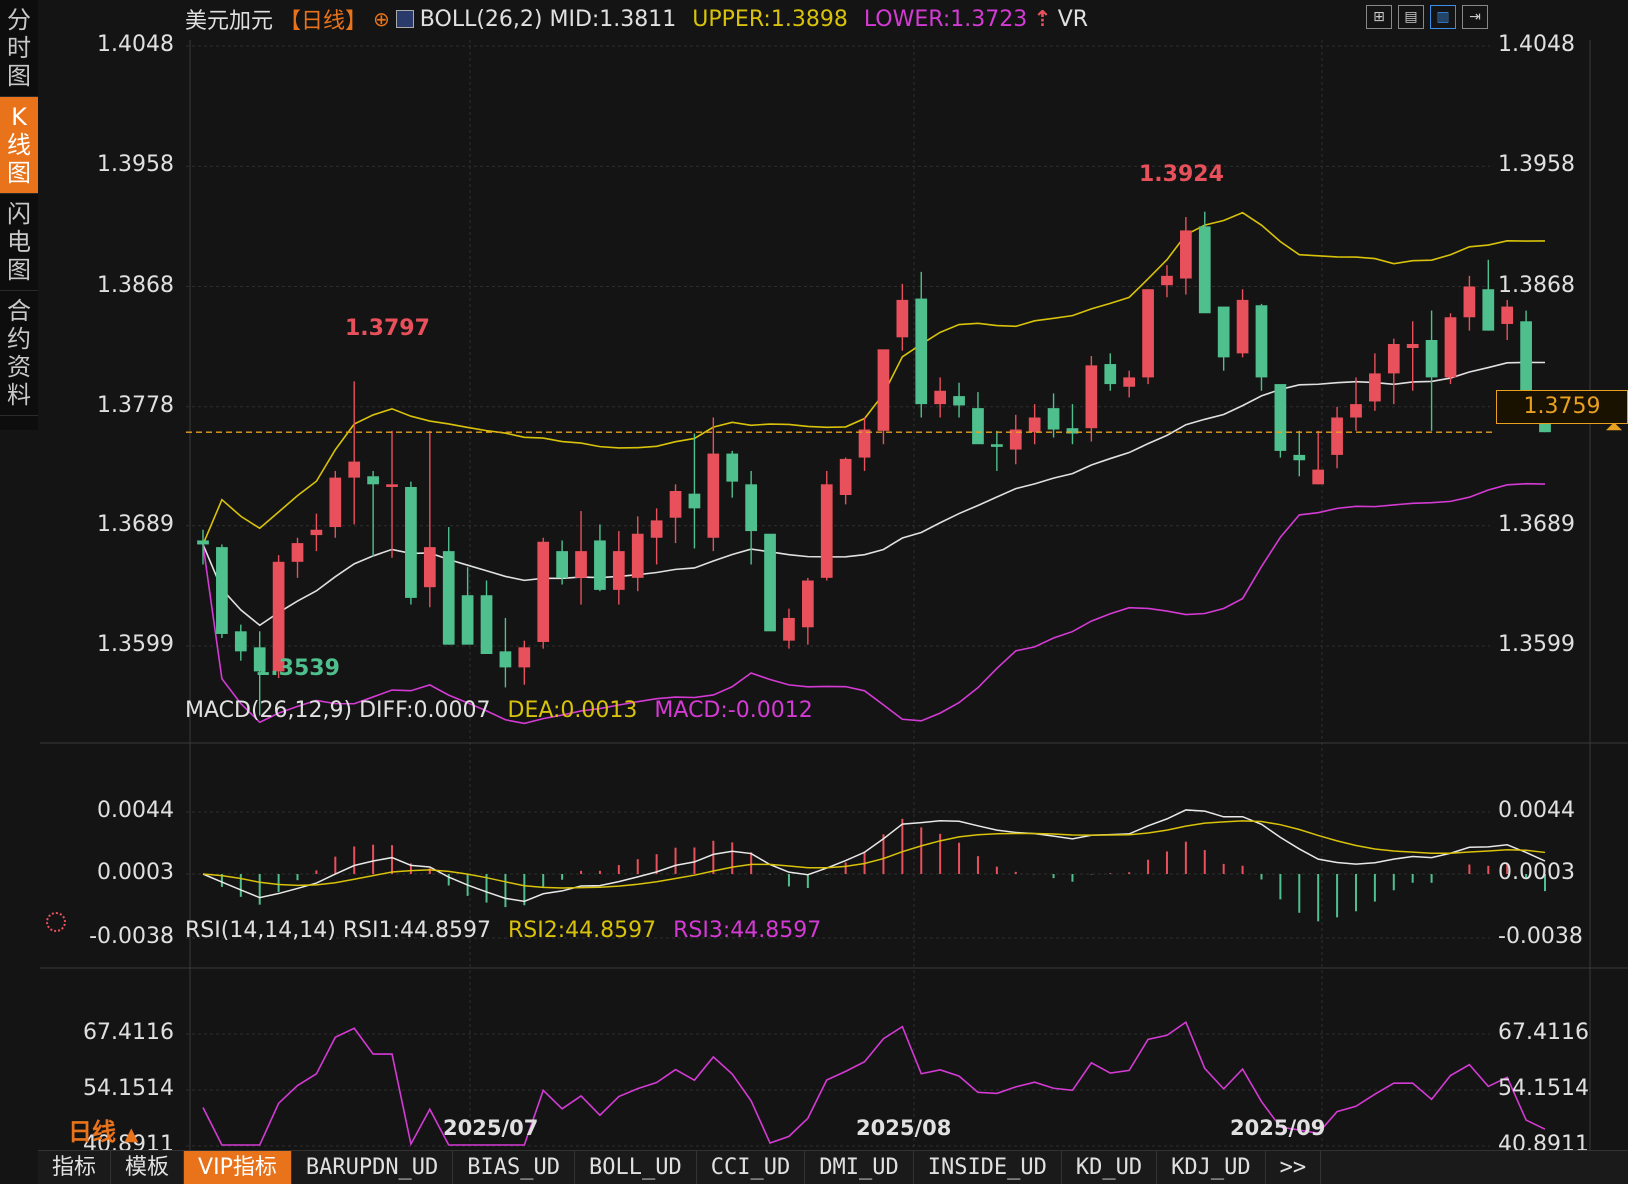 Image resolution: width=1628 pixels, height=1184 pixels. Describe the element at coordinates (135, 810) in the screenshot. I see `macd-tick-left-0: 0.0044` at that location.